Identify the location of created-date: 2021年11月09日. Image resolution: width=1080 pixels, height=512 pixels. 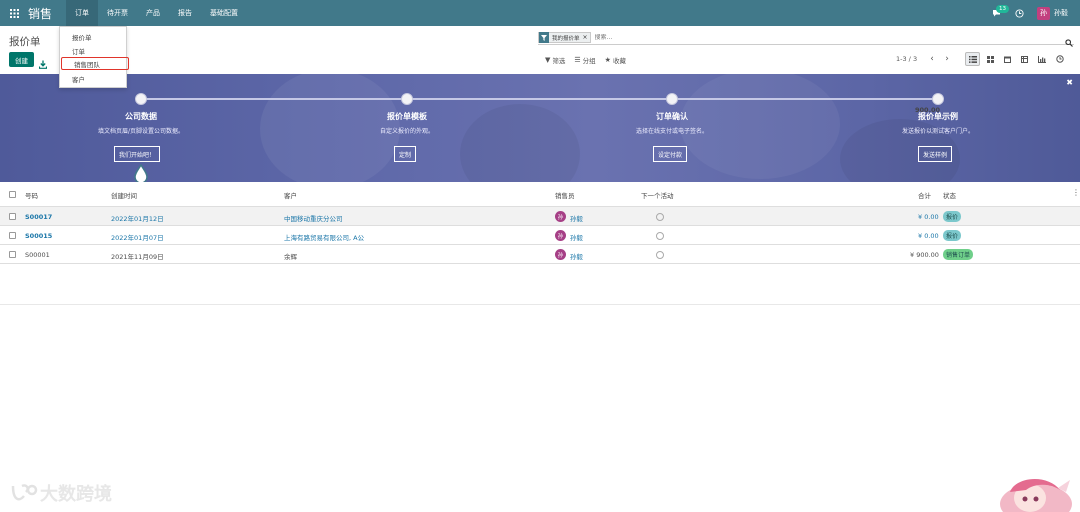
(137, 257).